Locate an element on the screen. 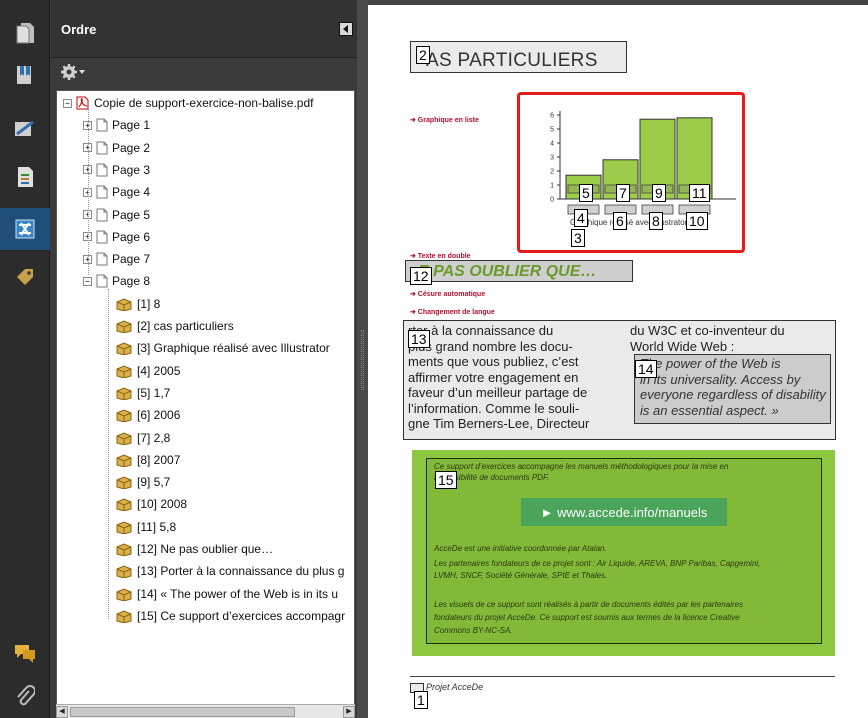  text-line: is an essential aspect. » is located at coordinates (709, 410).